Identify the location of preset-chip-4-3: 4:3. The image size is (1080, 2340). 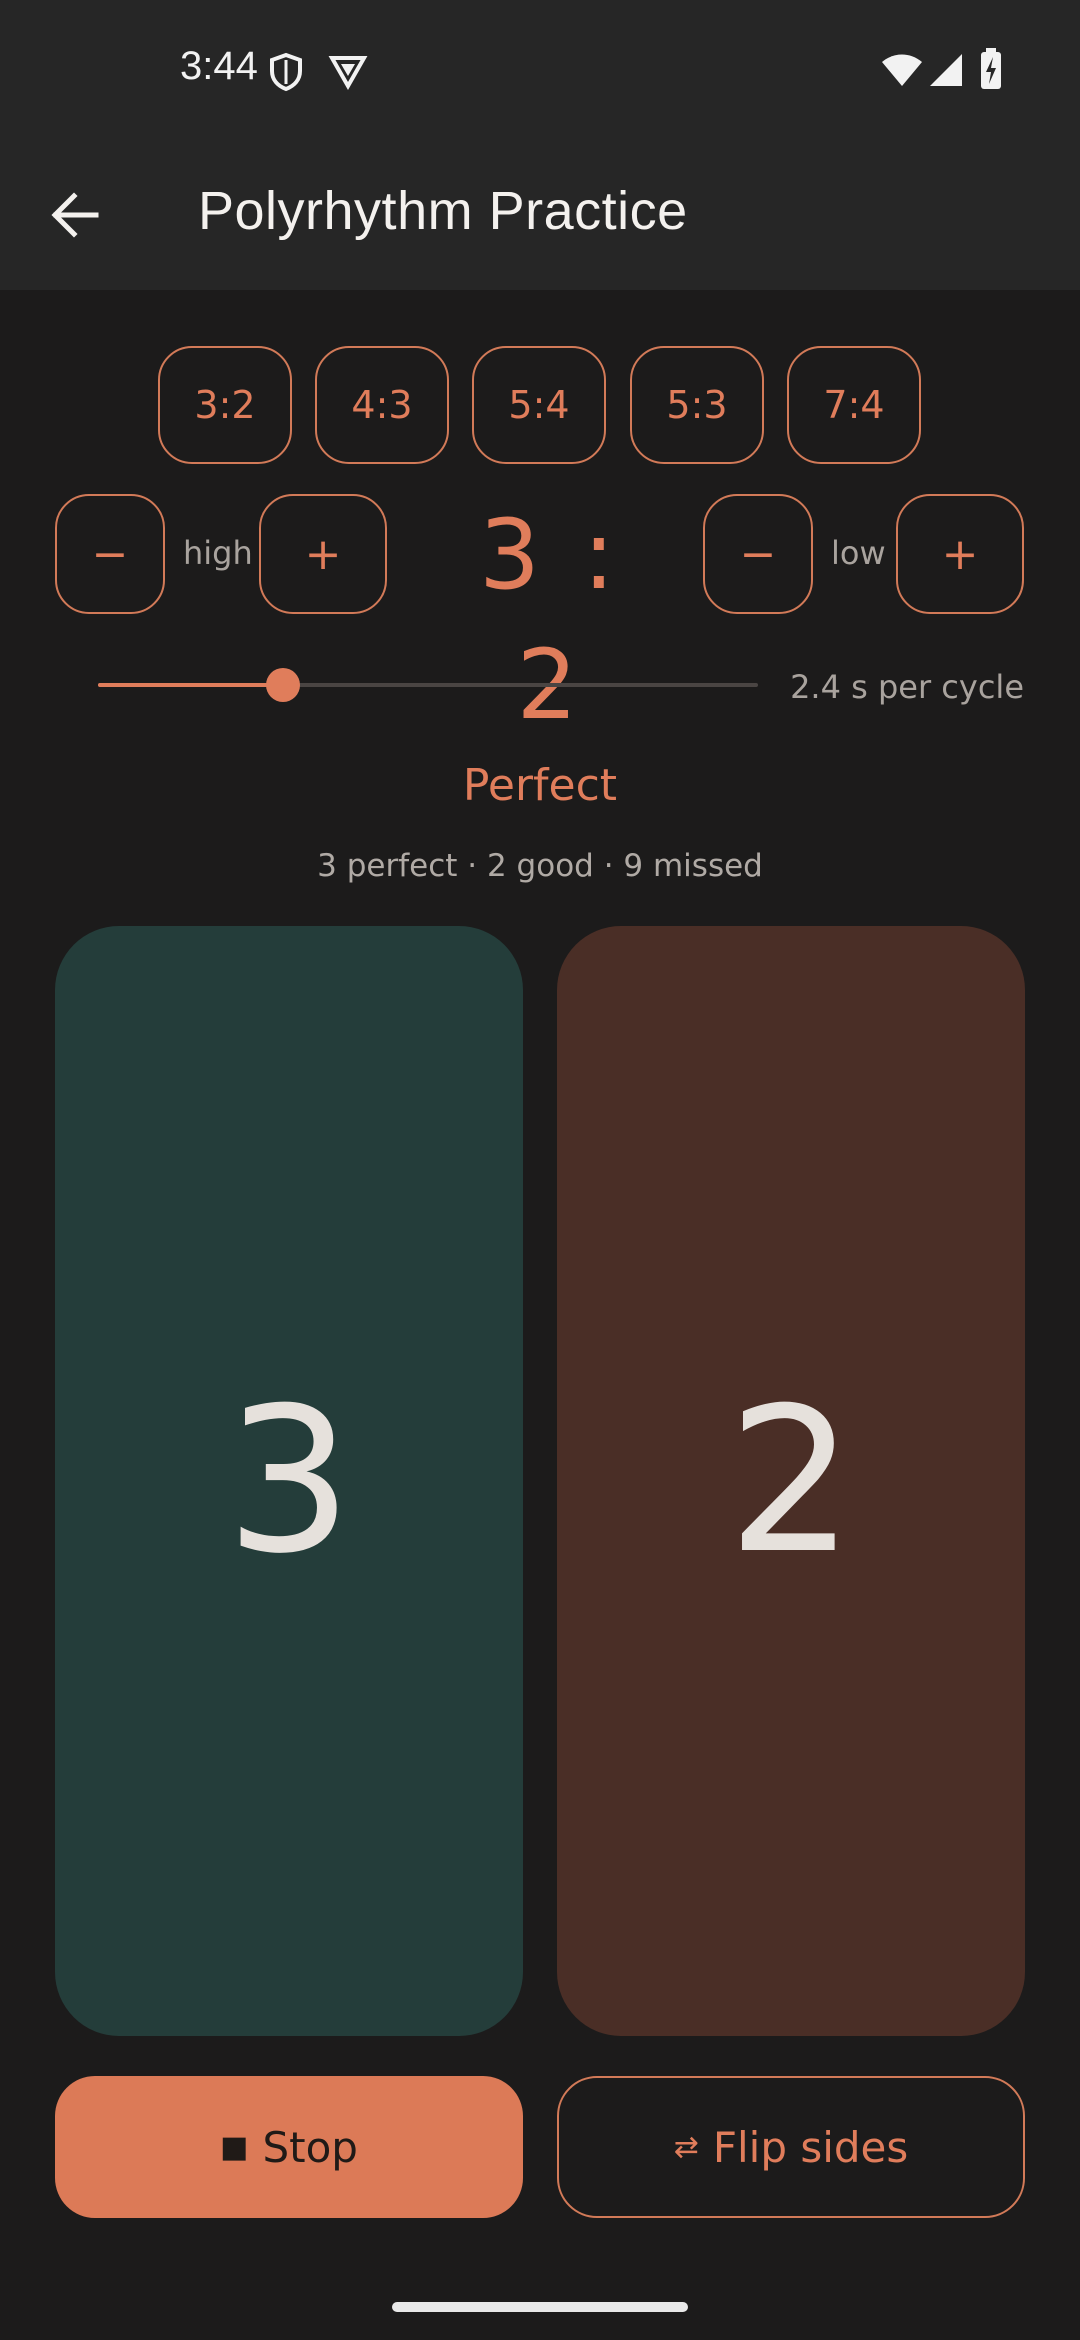
(382, 405).